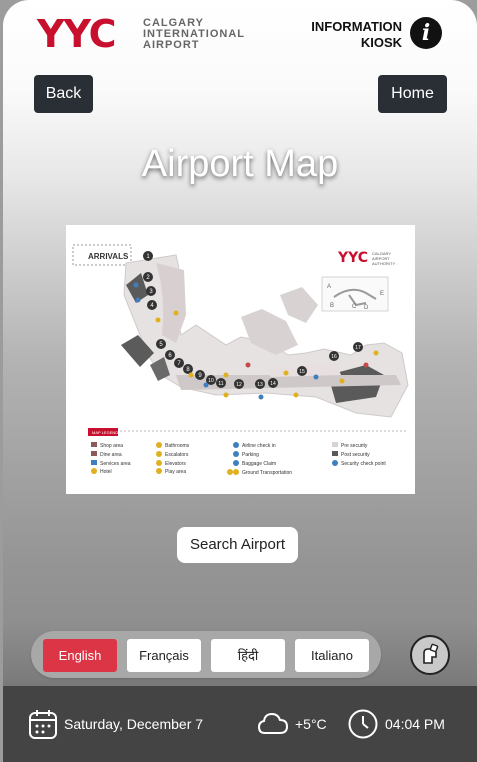  What do you see at coordinates (426, 33) in the screenshot?
I see `info-icon: i` at bounding box center [426, 33].